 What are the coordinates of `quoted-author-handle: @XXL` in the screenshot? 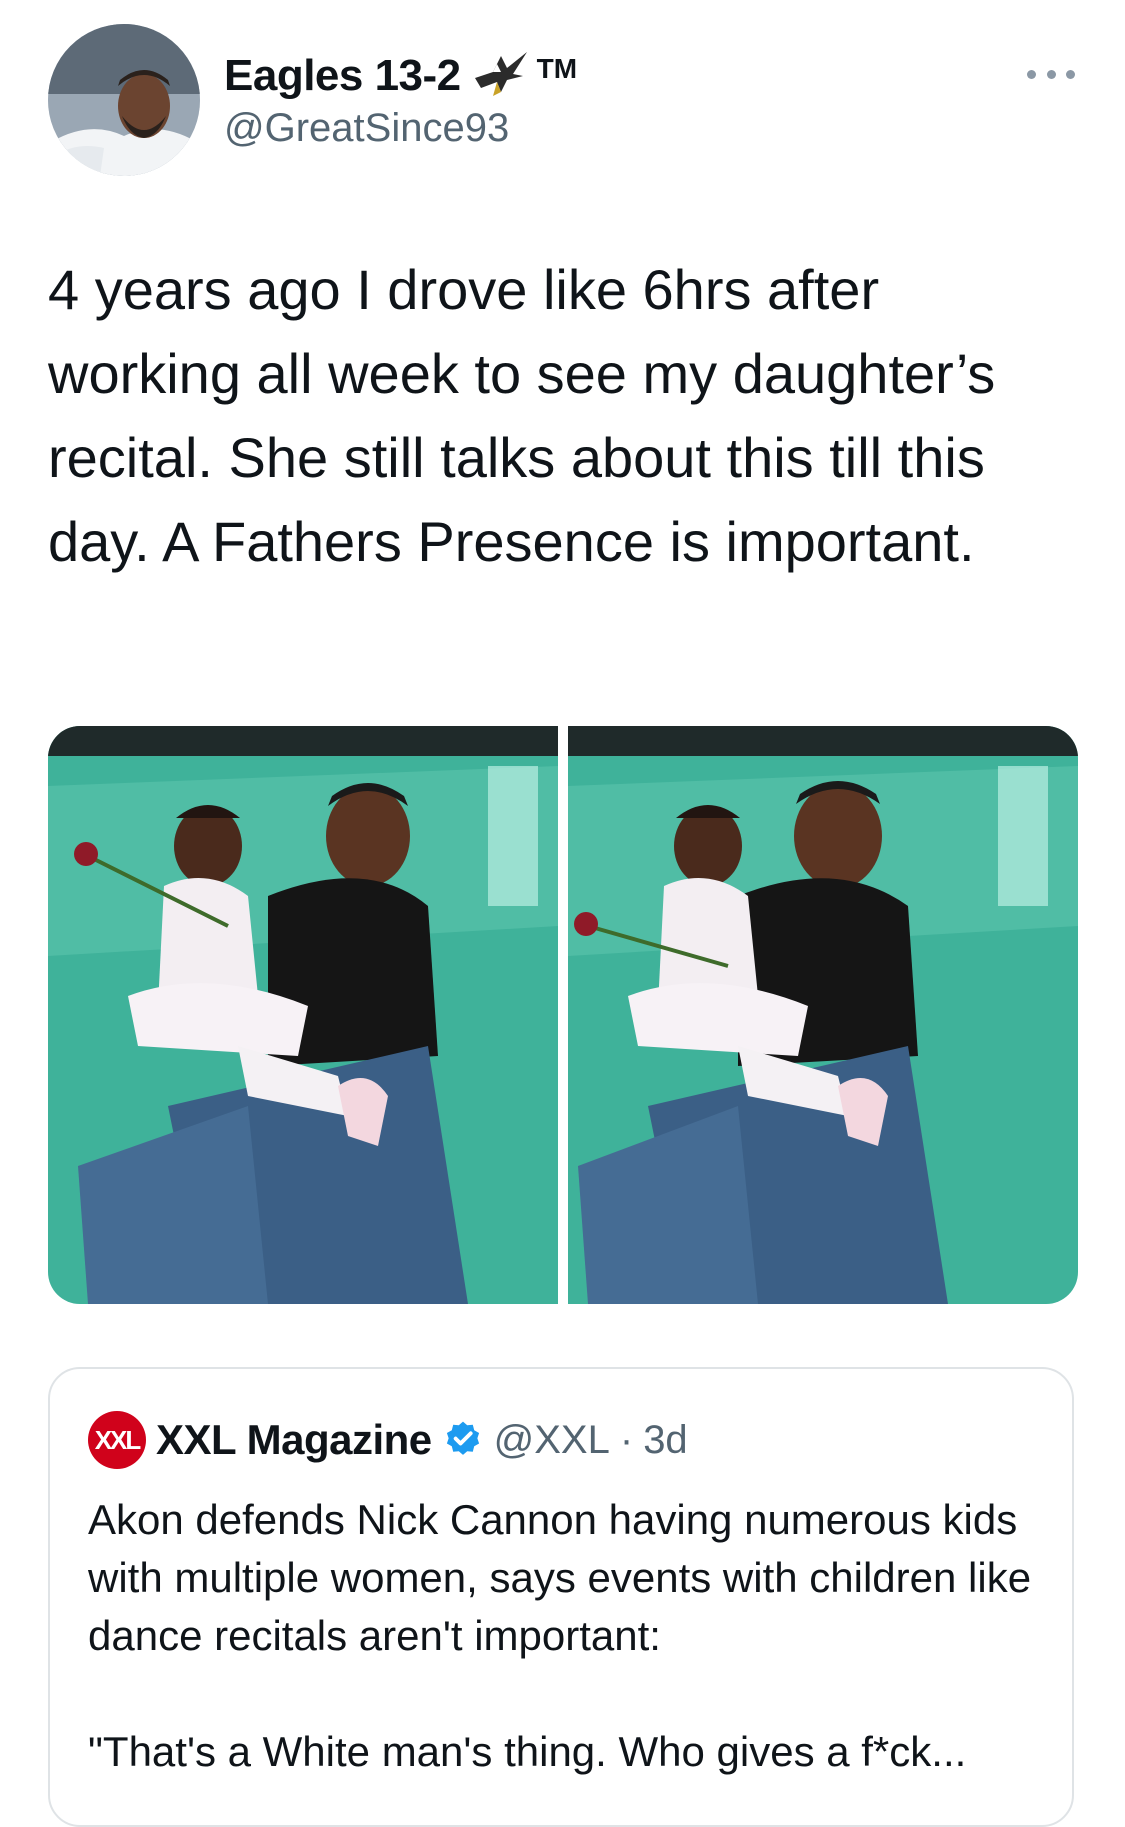 It's located at (552, 1440).